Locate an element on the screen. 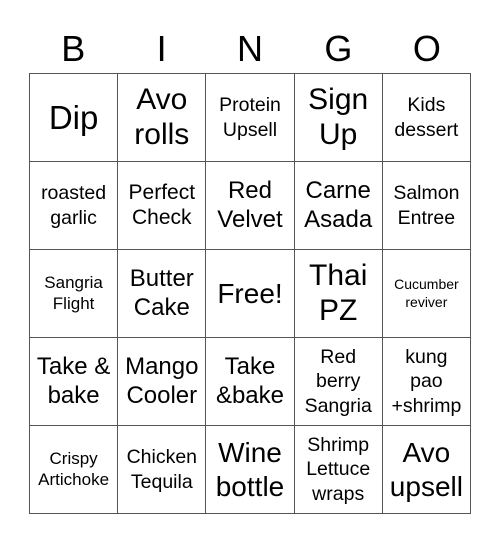 This screenshot has height=544, width=500. bingo-cell: Red berry Sangria is located at coordinates (338, 382).